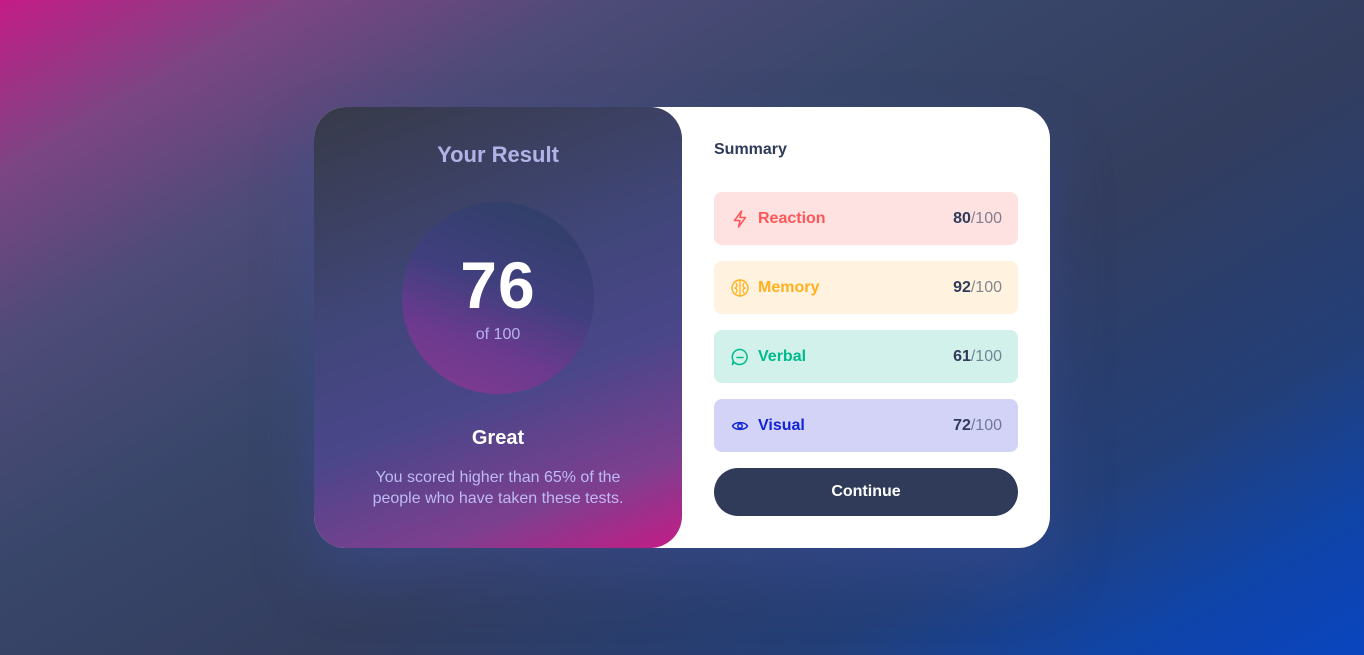  Describe the element at coordinates (498, 334) in the screenshot. I see `score-max: of 100` at that location.